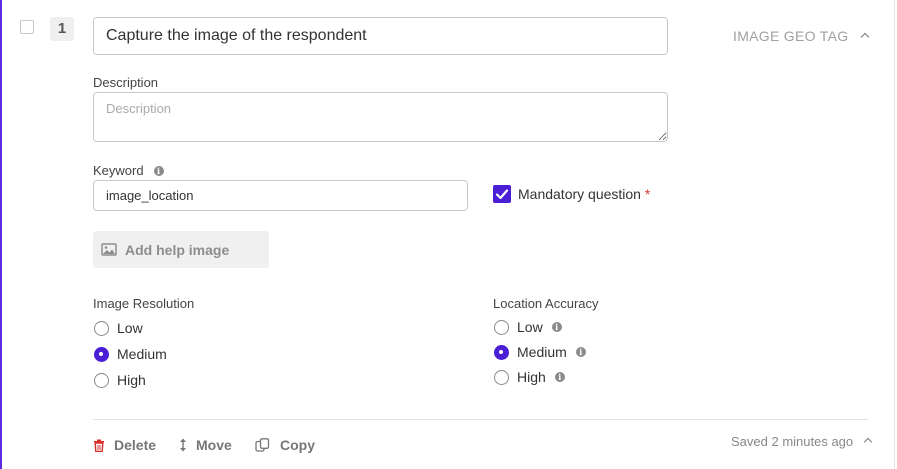  I want to click on footer-divider, so click(480, 419).